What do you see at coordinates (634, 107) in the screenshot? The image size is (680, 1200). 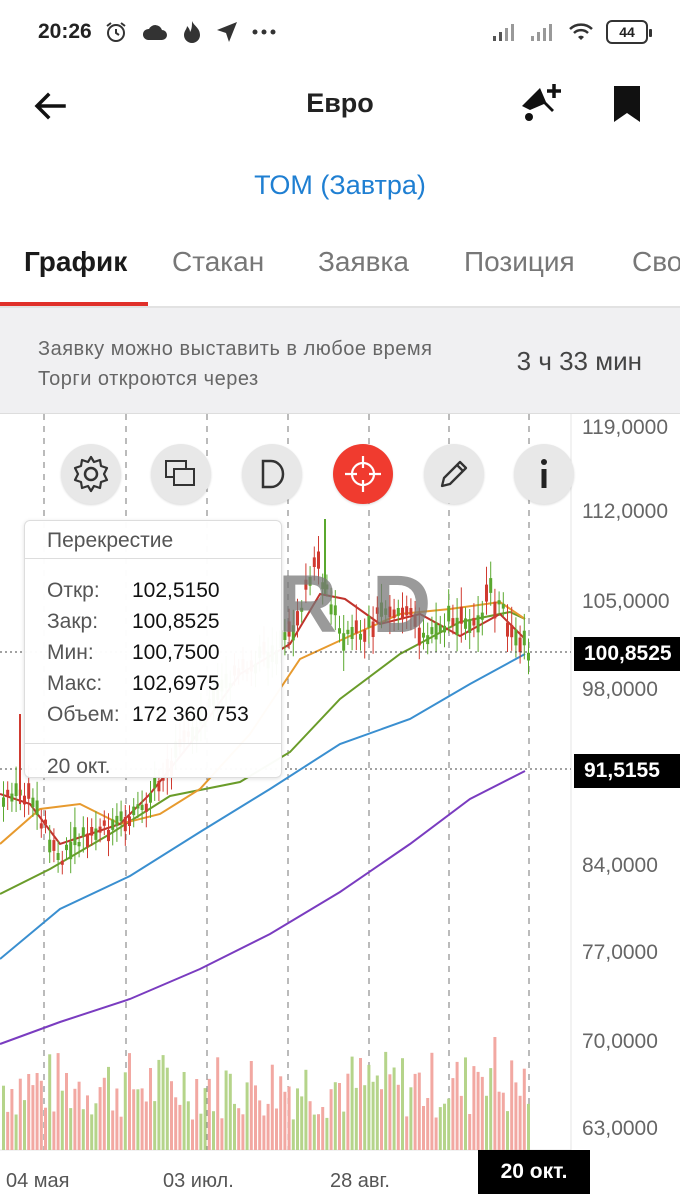 I see `bookmark-button` at bounding box center [634, 107].